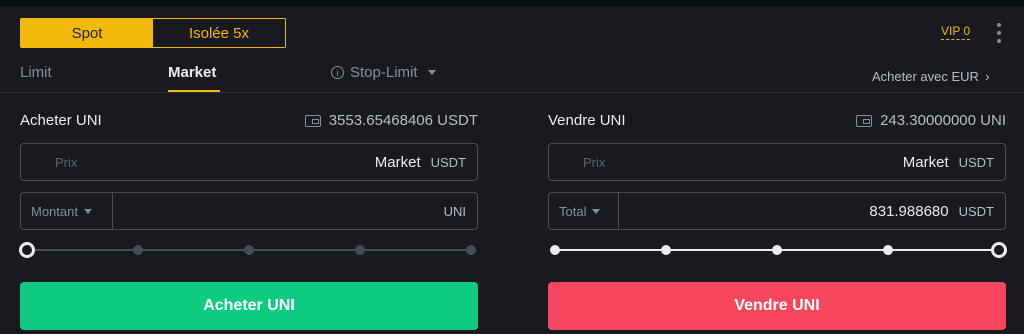 The width and height of the screenshot is (1024, 334). Describe the element at coordinates (976, 211) in the screenshot. I see `sell-total-unit: USDT` at that location.